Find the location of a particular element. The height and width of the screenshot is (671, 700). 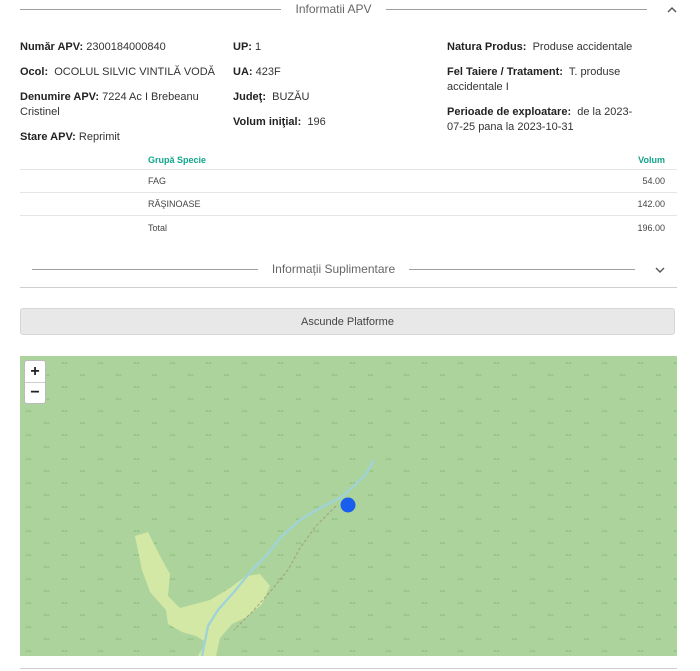

field-volum-initial: Volum iniţial: 196 is located at coordinates (279, 122).